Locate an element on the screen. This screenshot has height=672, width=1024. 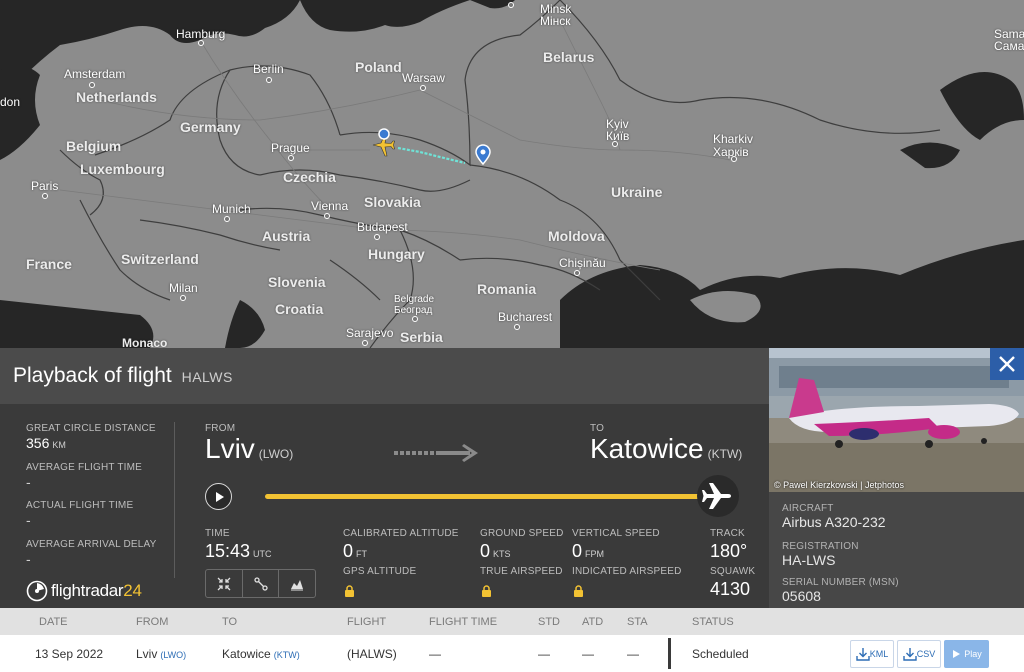
title-text: Playback of flight is located at coordinates (92, 375).